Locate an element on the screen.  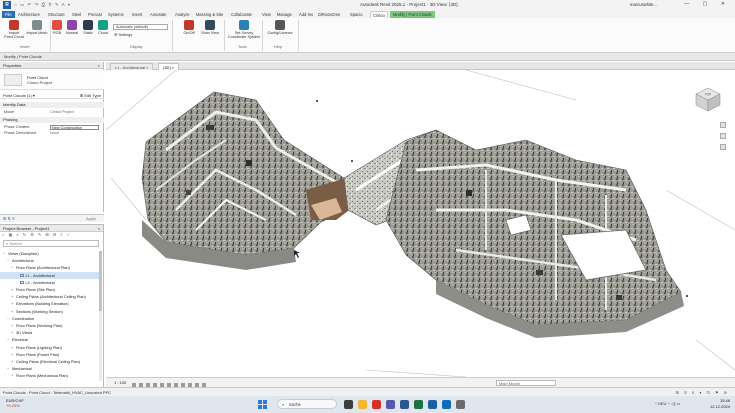
browser-view-item: L1 - Architectural is located at coordinates (50, 275).